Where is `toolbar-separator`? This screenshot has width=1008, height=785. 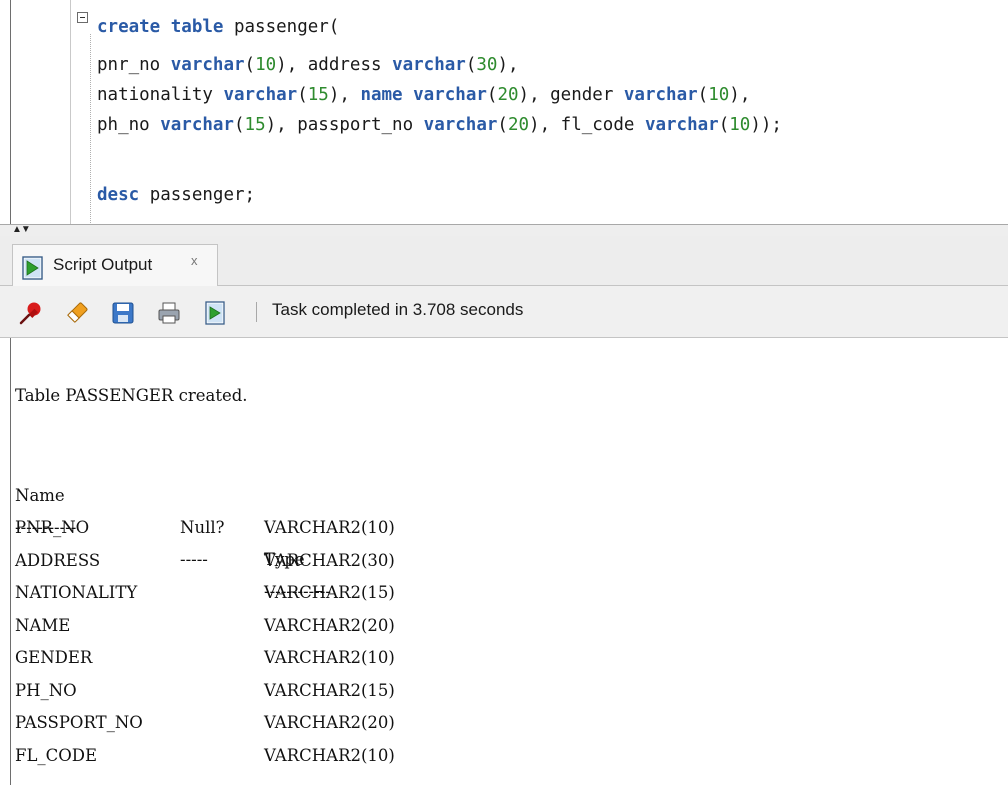
toolbar-separator is located at coordinates (256, 312).